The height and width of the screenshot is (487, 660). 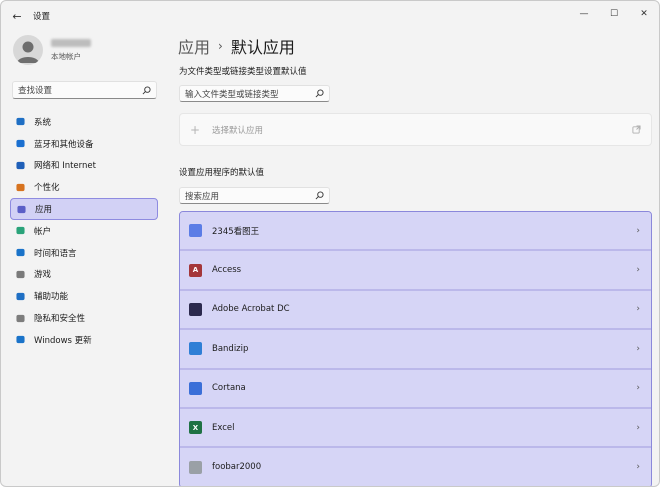 I want to click on sidebar-item-6: 时间和语言, so click(x=84, y=253).